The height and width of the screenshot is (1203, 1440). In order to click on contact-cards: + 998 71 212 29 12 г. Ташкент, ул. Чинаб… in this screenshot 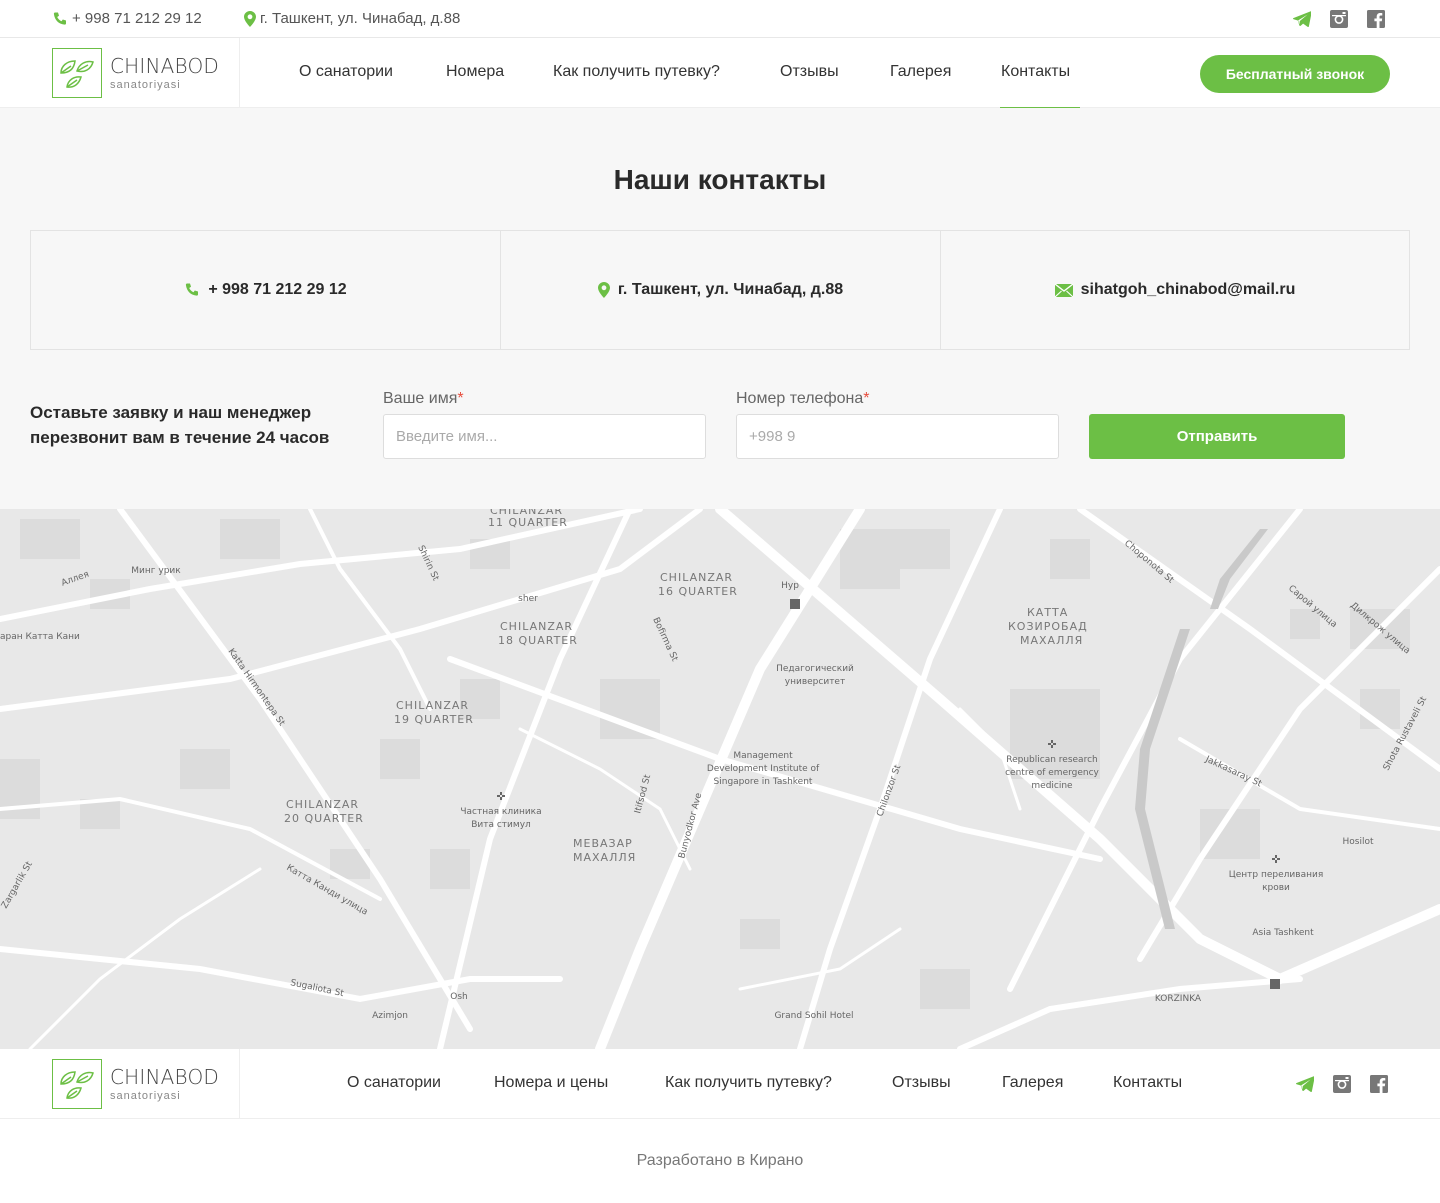, I will do `click(720, 290)`.